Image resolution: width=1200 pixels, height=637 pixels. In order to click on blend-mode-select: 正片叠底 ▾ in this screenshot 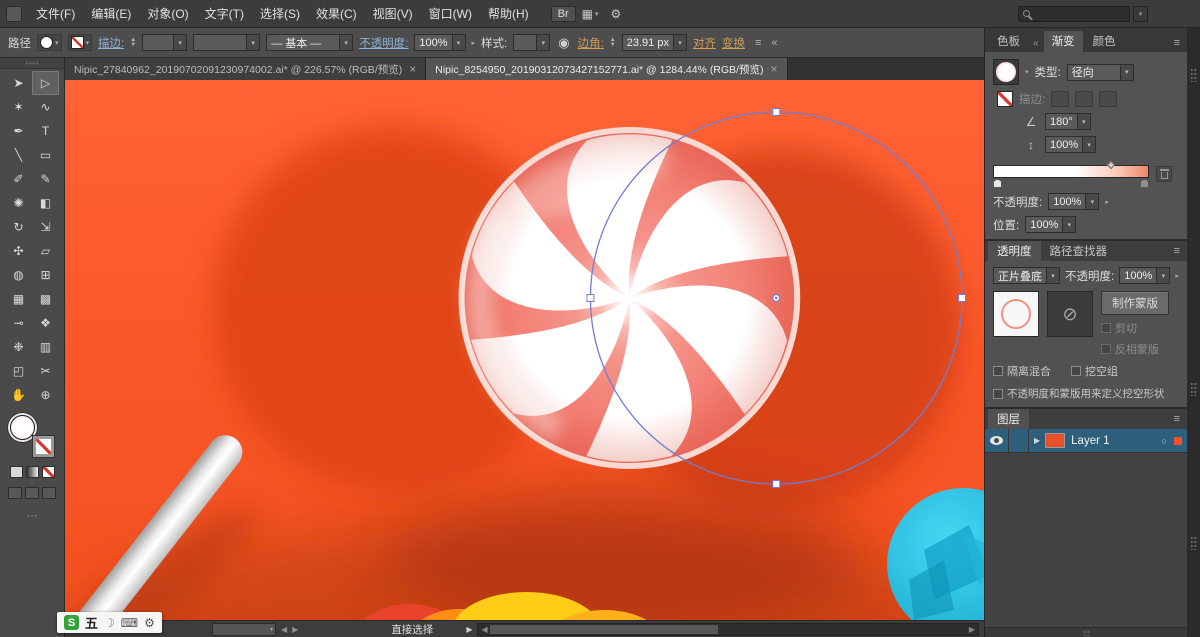, I will do `click(1026, 275)`.